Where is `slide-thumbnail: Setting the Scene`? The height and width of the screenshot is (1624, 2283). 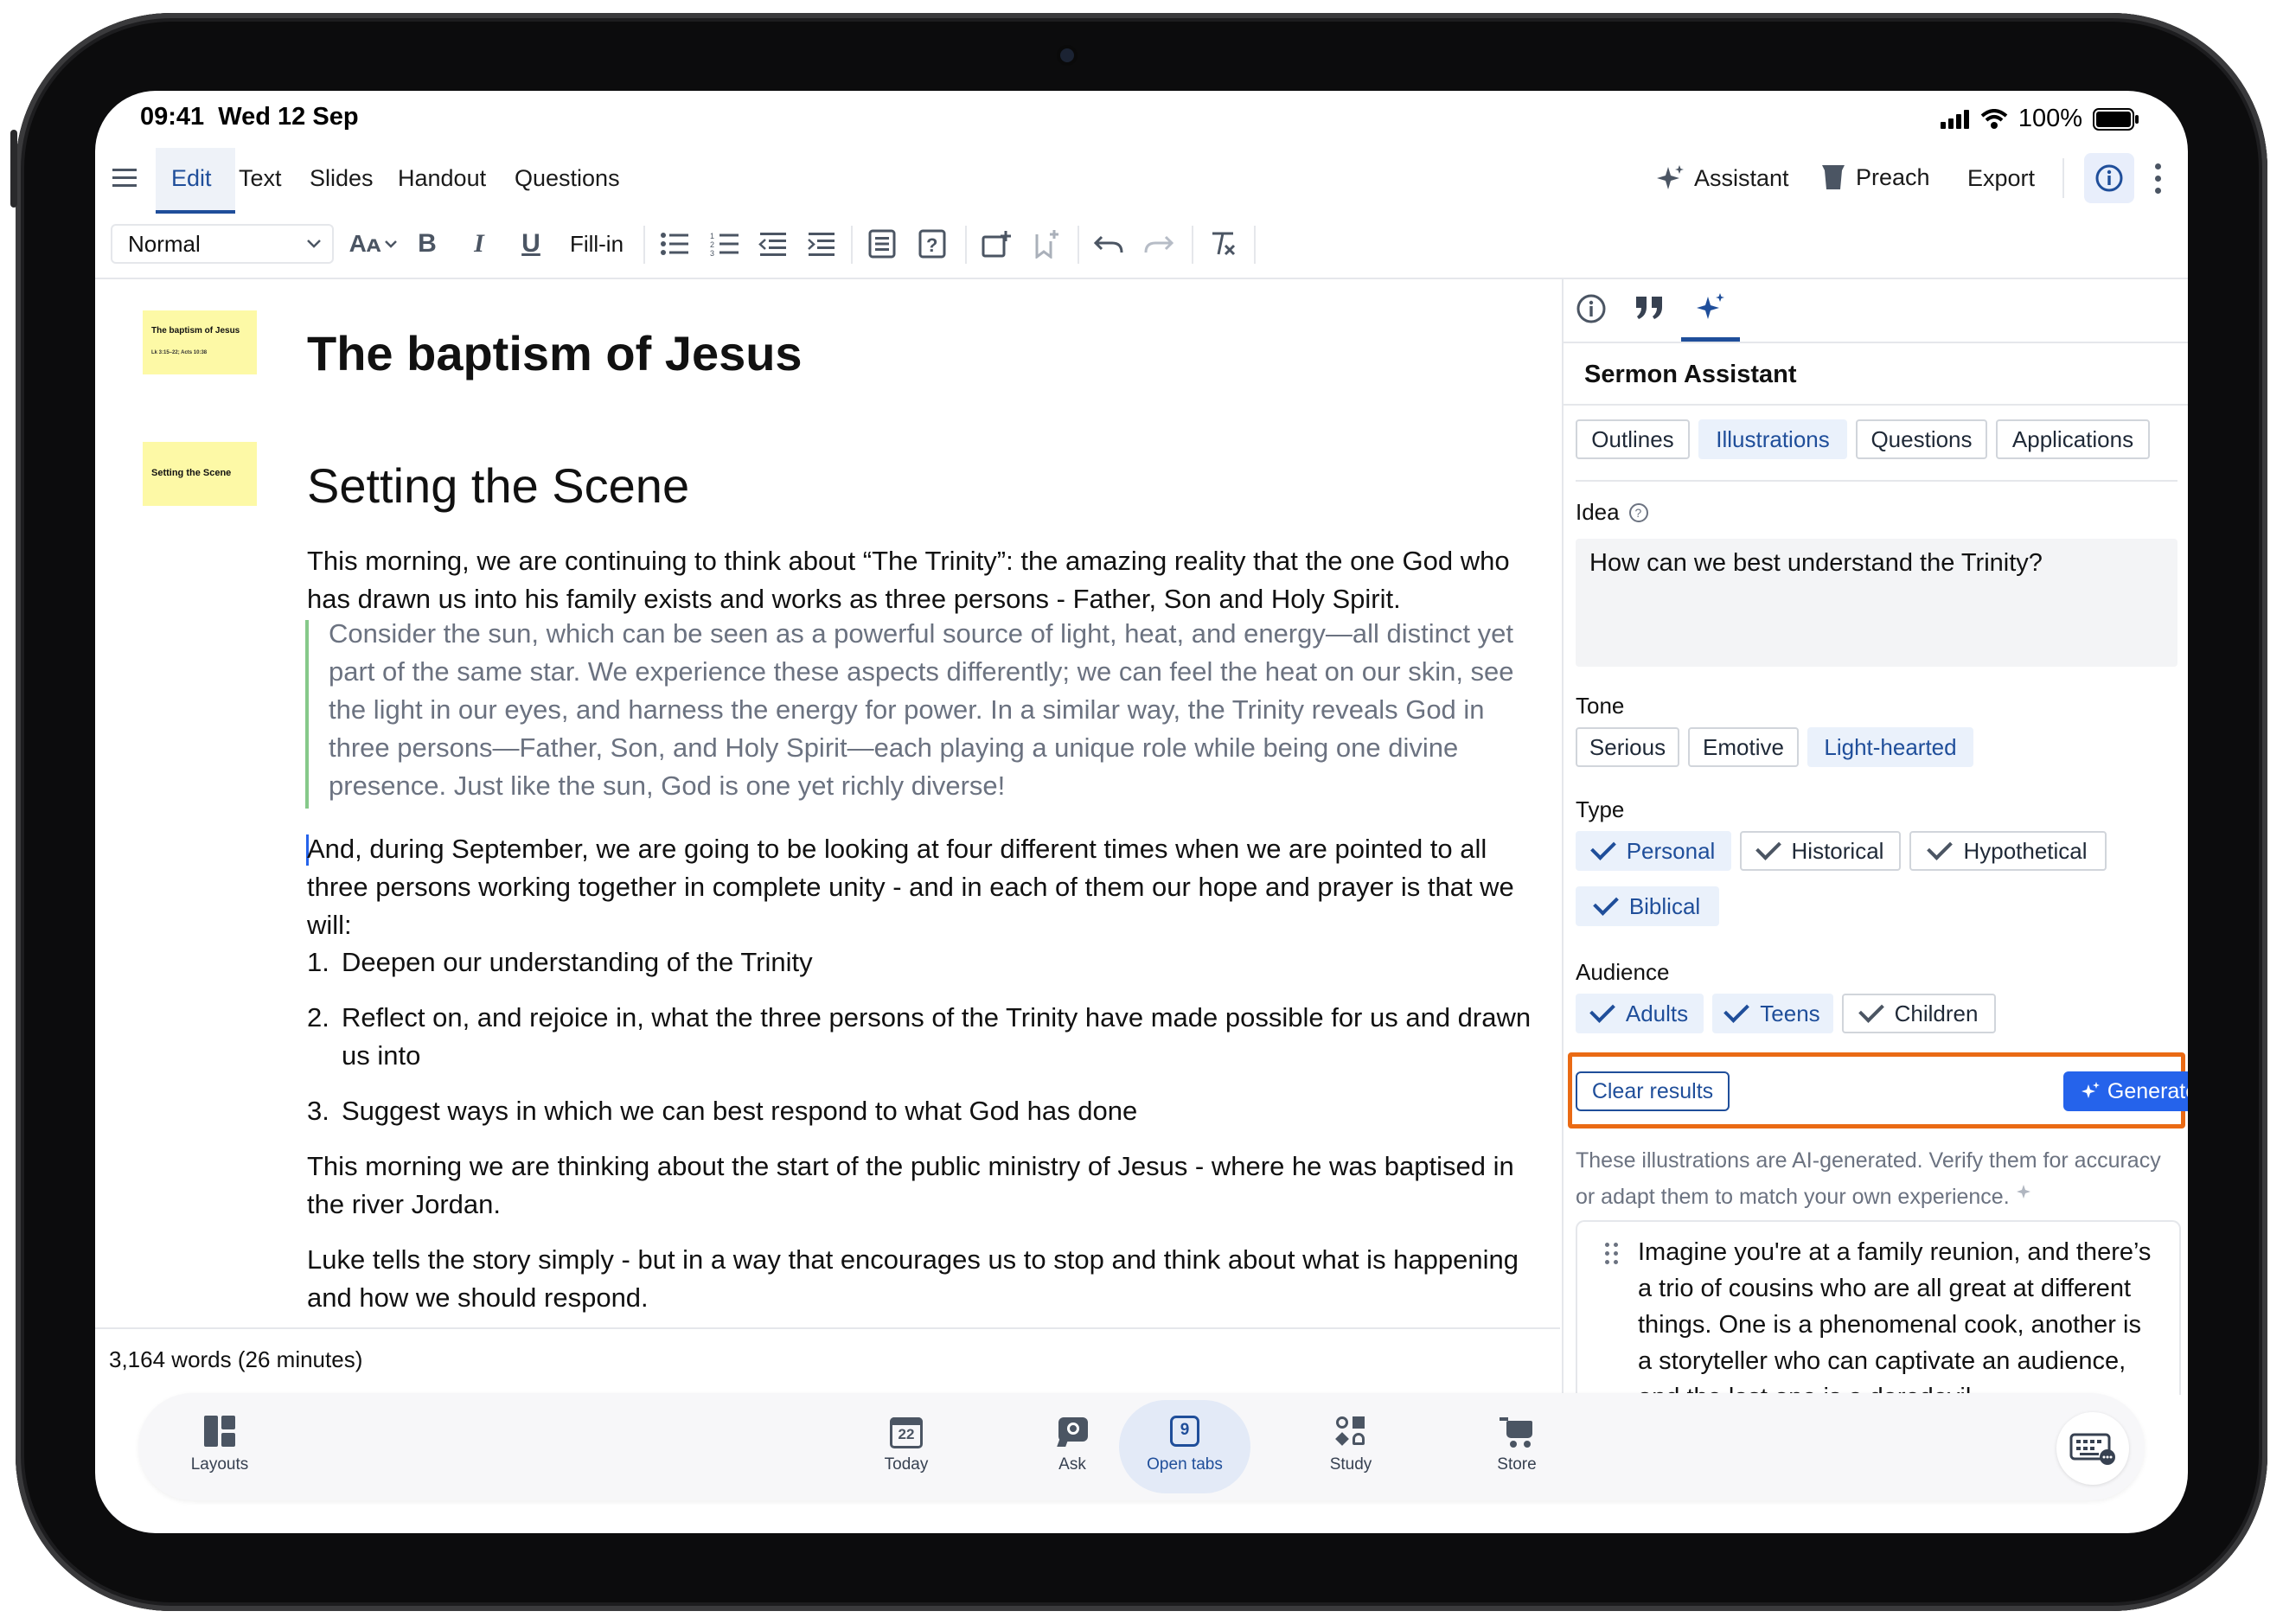
slide-thumbnail: Setting the Scene is located at coordinates (200, 474).